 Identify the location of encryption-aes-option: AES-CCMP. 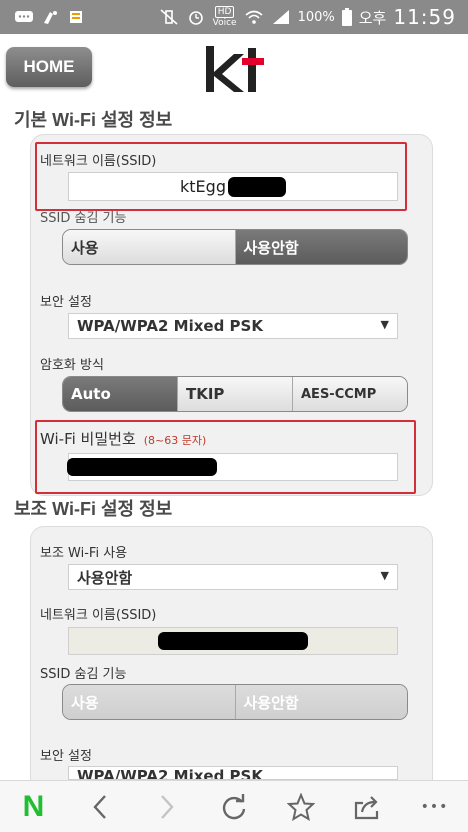
(350, 394).